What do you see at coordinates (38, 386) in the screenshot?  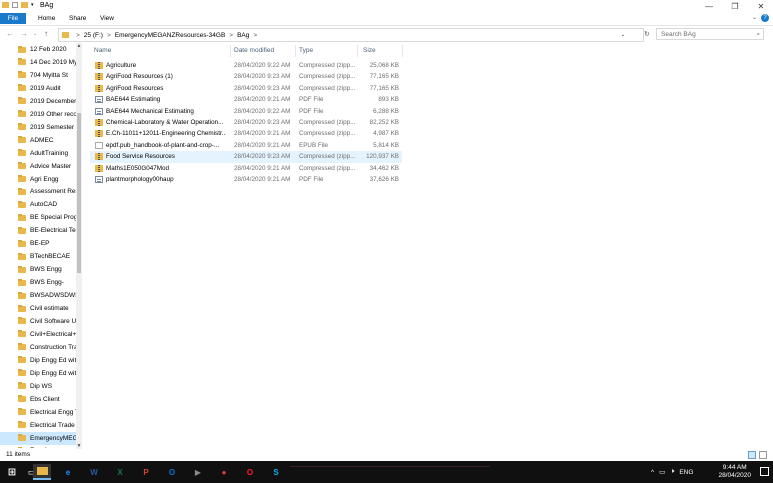 I see `sidebar-item: Dip WS` at bounding box center [38, 386].